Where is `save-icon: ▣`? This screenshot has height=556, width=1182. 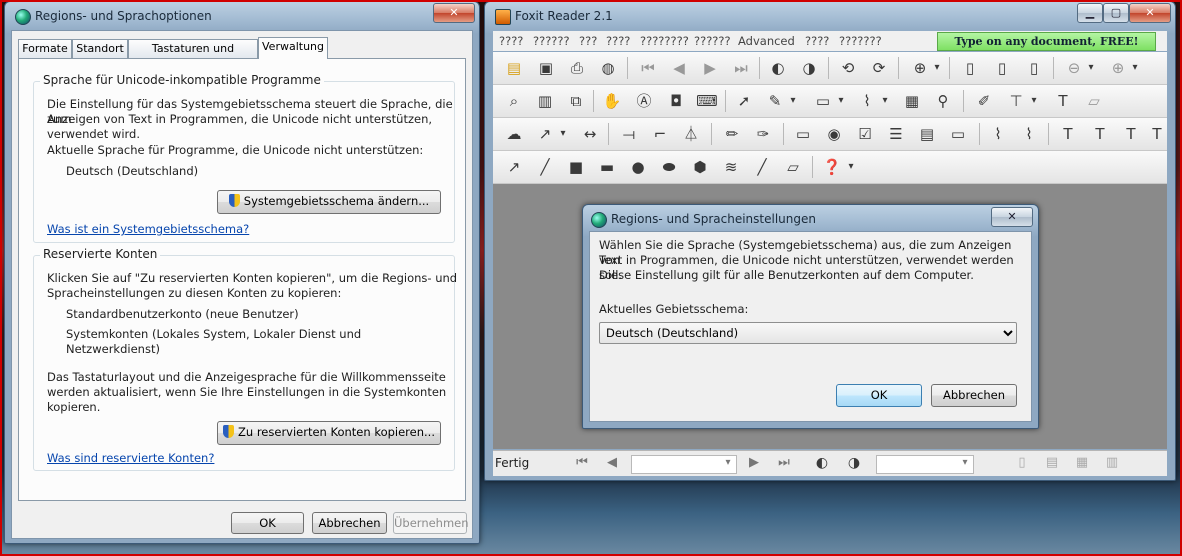 save-icon: ▣ is located at coordinates (546, 68).